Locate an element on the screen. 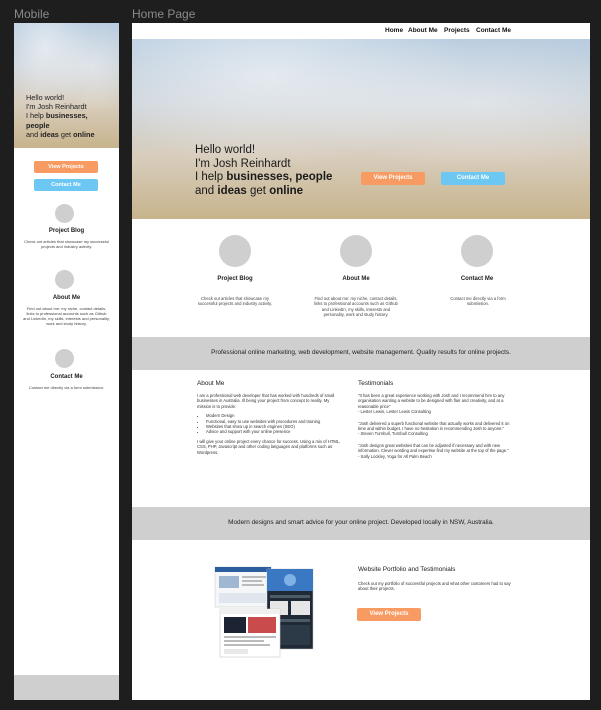 This screenshot has width=601, height=710. desktop-frame-label: Home Page is located at coordinates (164, 14).